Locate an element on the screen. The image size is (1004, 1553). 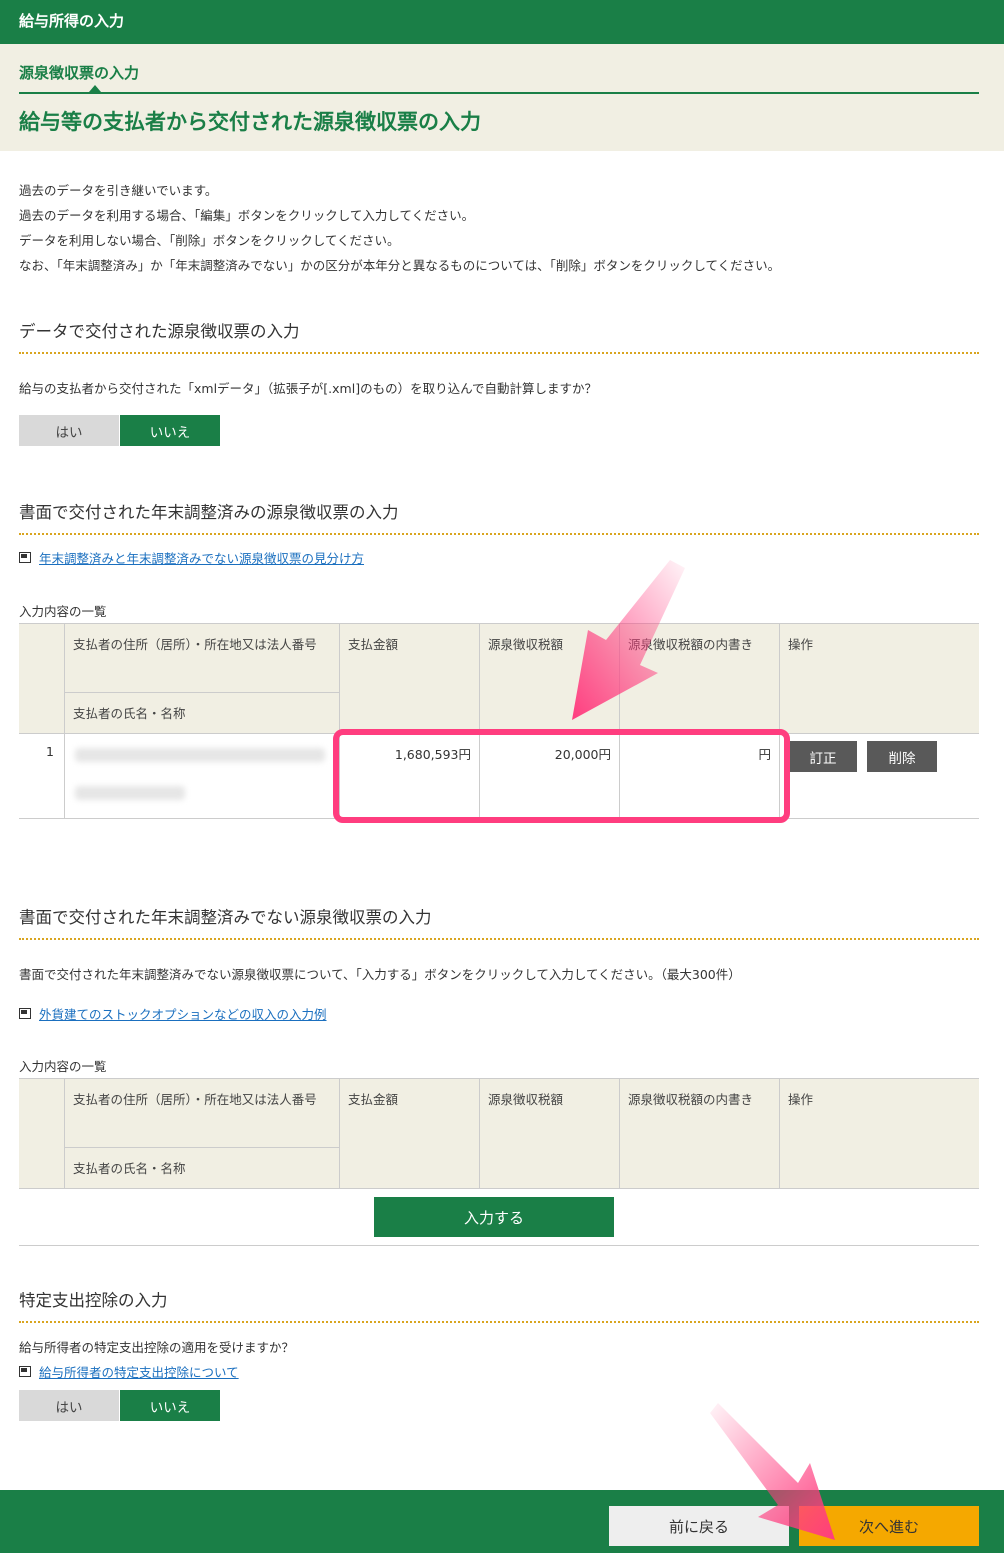
adjusted-help-link: 年末調整済みと年末調整済みでない源泉徴収票の見分け方 is located at coordinates (191, 557).